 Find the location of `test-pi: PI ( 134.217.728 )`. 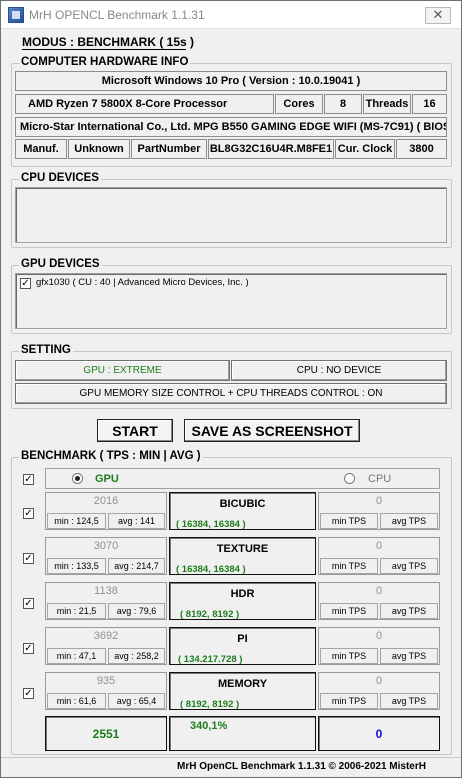

test-pi: PI ( 134.217.728 ) is located at coordinates (242, 646).